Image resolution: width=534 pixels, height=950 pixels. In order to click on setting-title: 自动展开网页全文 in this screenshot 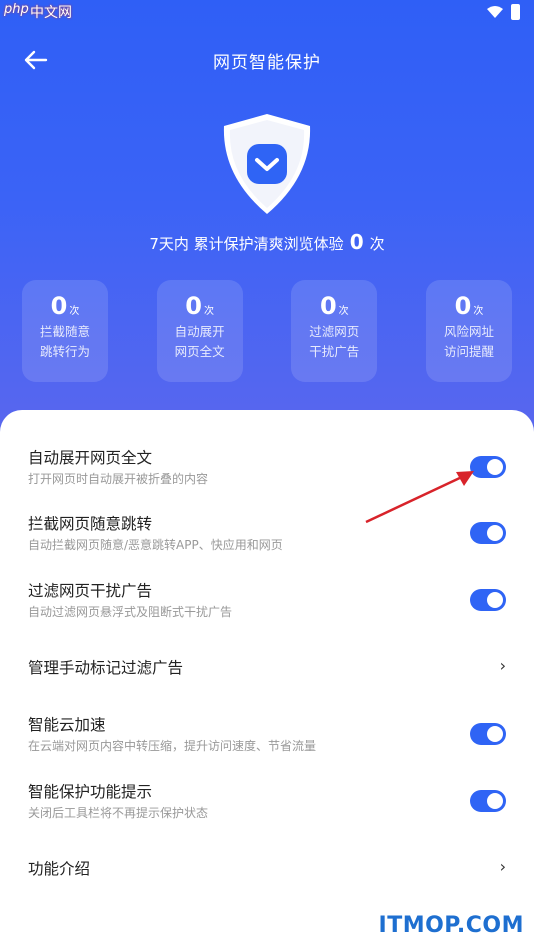, I will do `click(90, 458)`.